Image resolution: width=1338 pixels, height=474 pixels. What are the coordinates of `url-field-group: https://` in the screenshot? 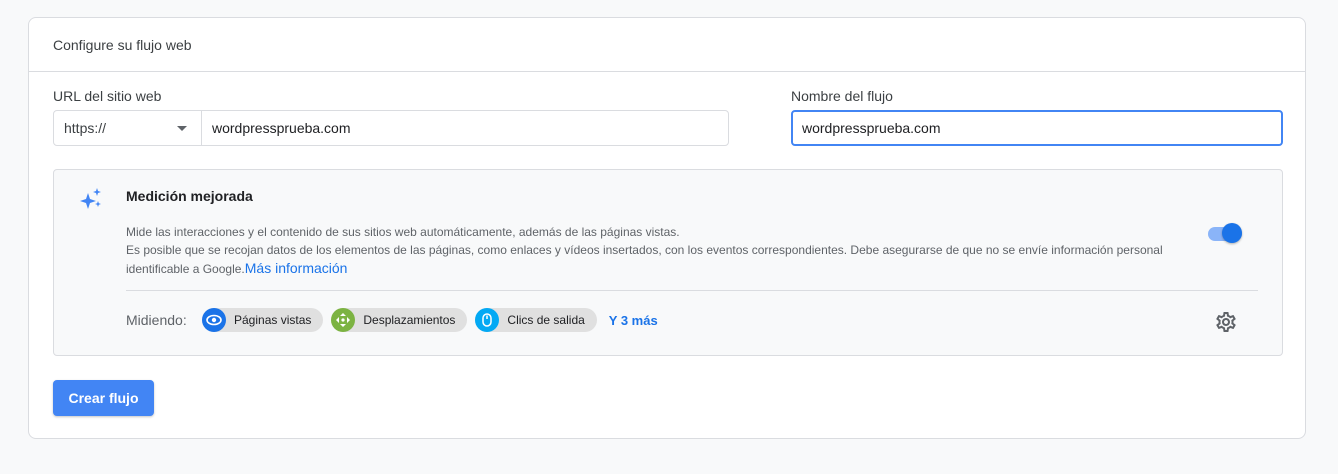 It's located at (391, 128).